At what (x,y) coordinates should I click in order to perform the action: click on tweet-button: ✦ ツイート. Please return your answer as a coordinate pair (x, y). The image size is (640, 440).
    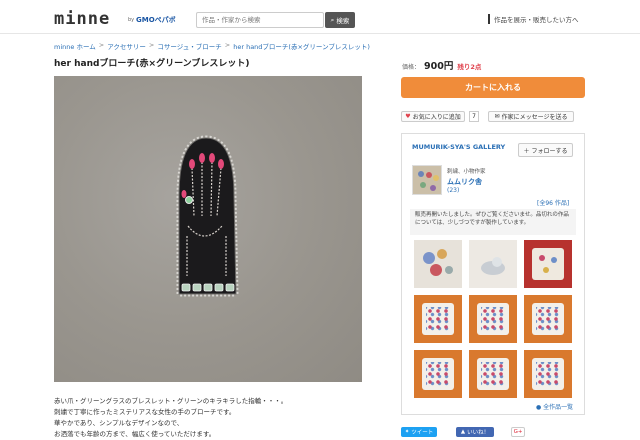
    Looking at the image, I should click on (419, 432).